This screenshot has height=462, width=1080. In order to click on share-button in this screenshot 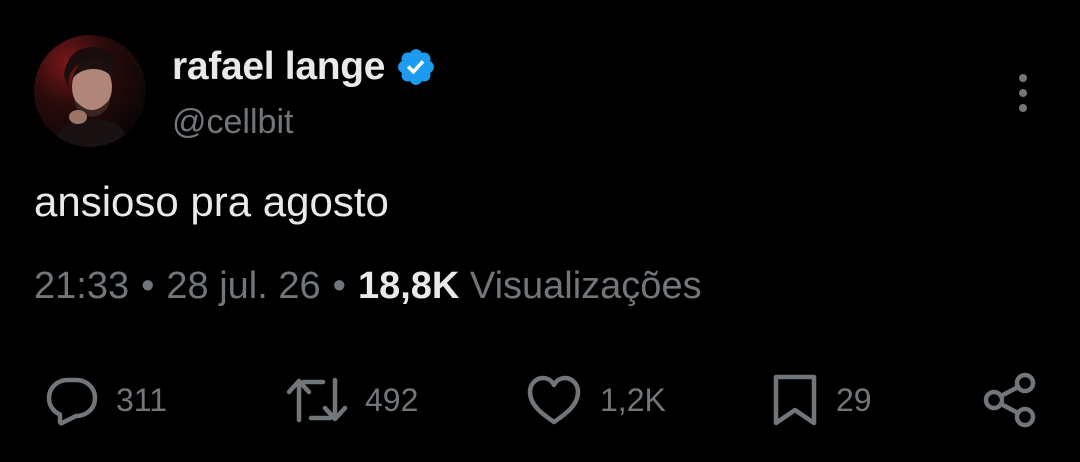, I will do `click(1010, 400)`.